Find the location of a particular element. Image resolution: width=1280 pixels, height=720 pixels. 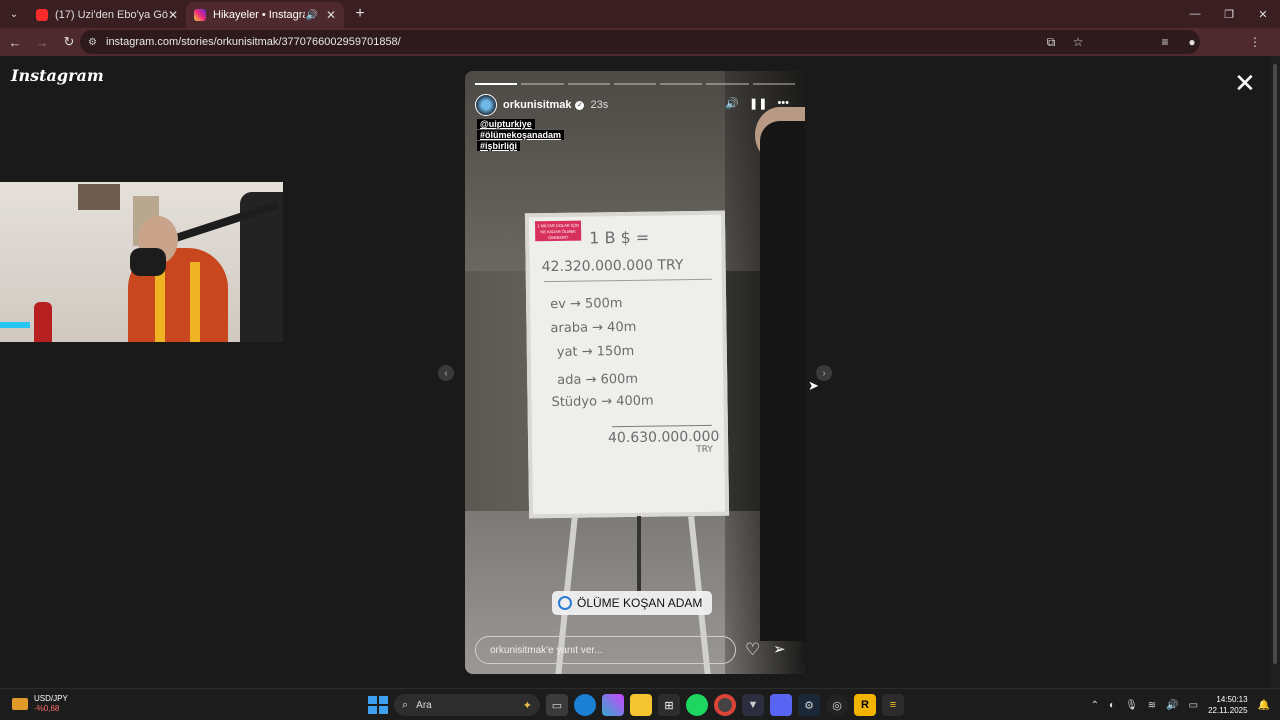

send-icon: ➢ is located at coordinates (779, 649).